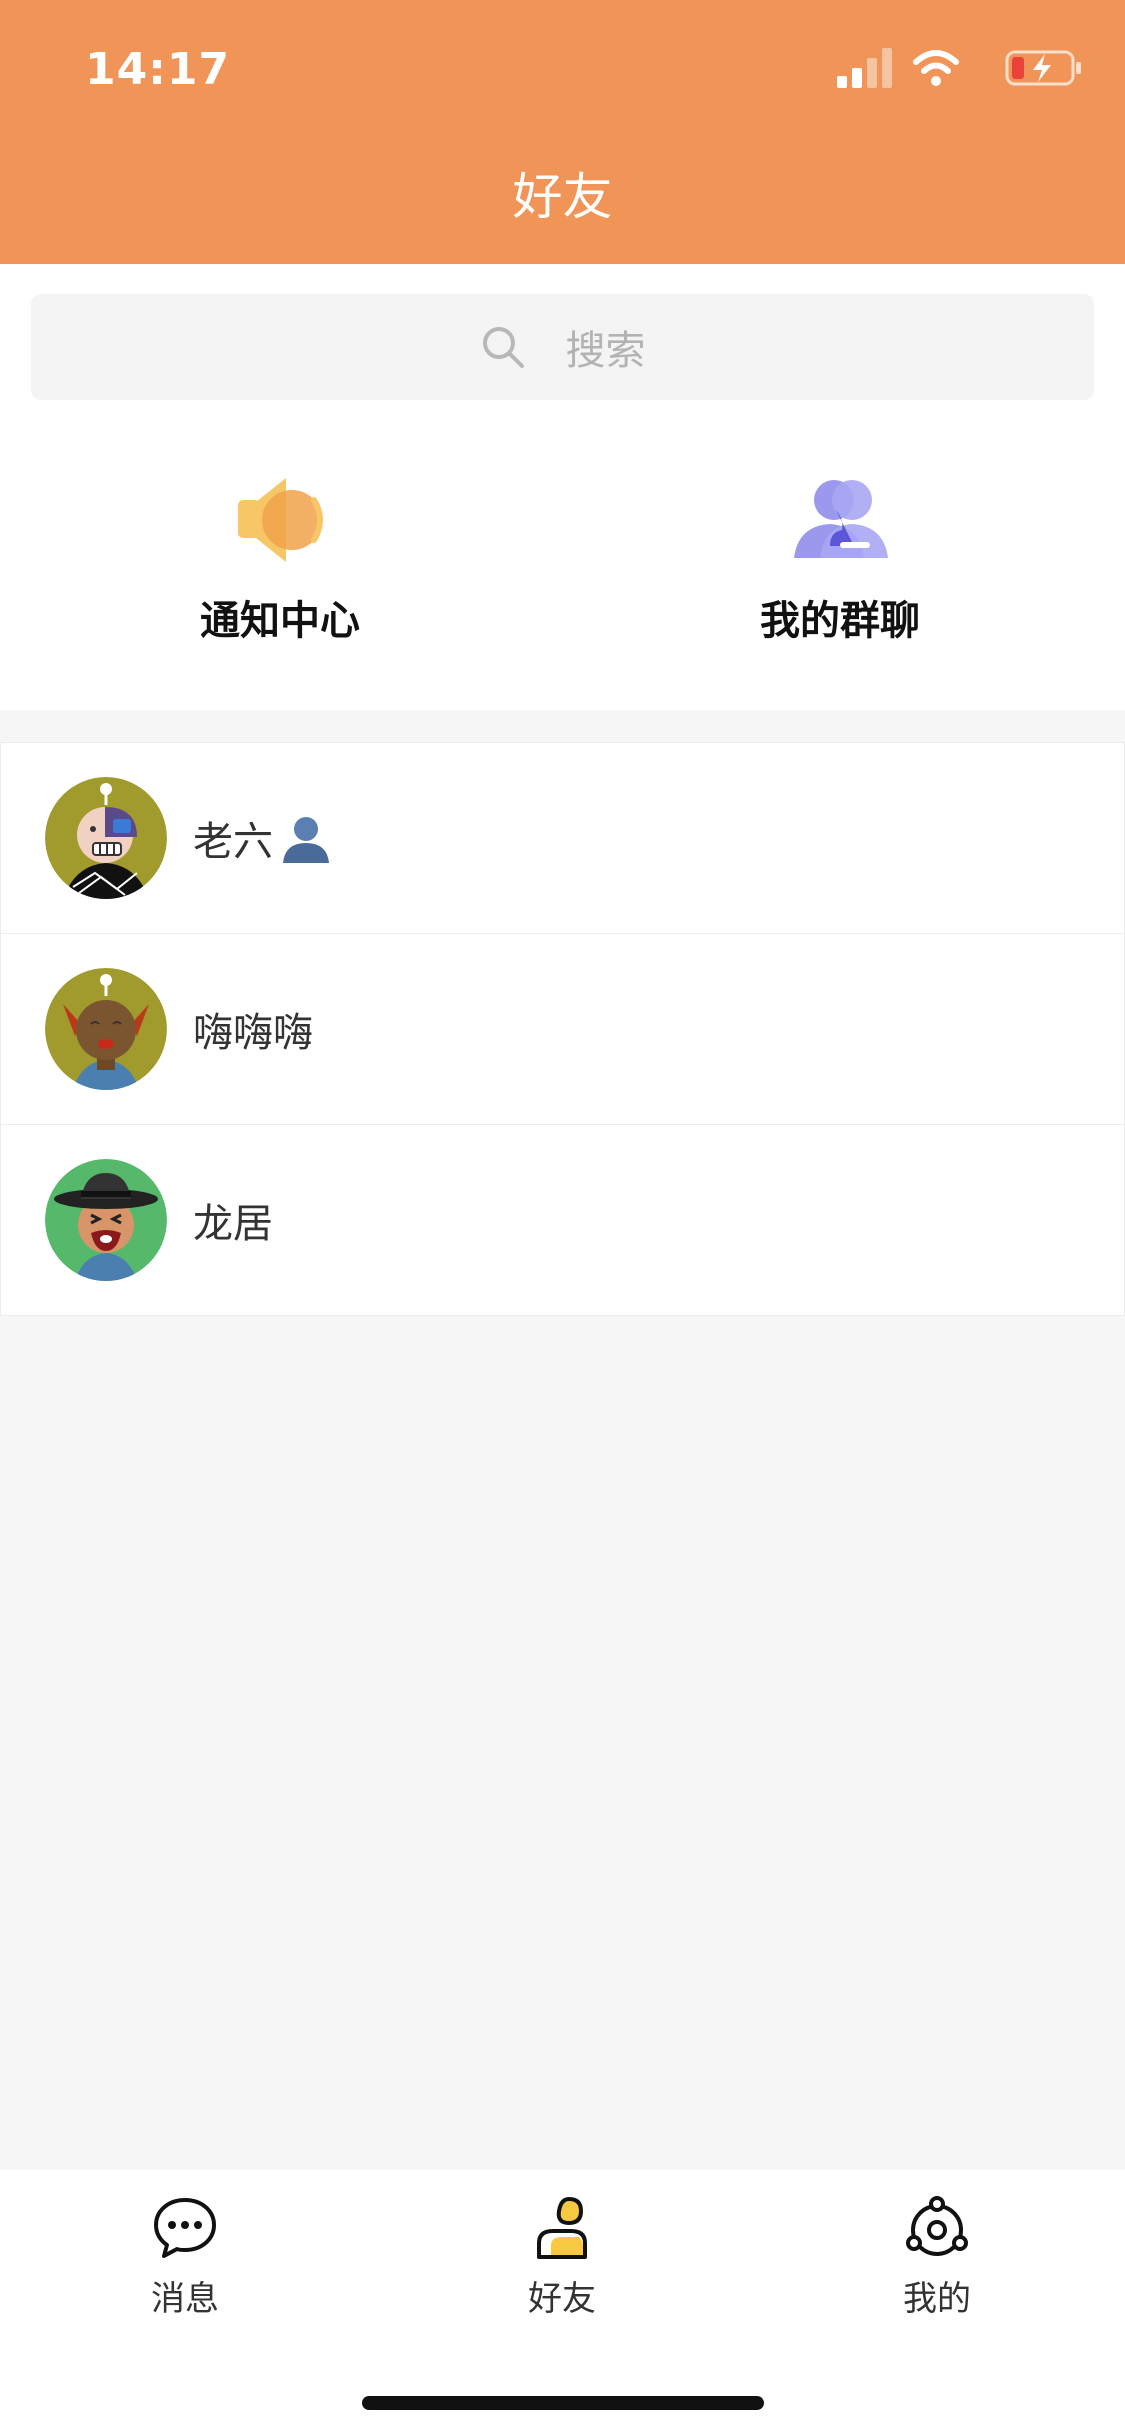 The height and width of the screenshot is (2436, 1125). Describe the element at coordinates (562, 838) in the screenshot. I see `friend-row: 老六` at that location.